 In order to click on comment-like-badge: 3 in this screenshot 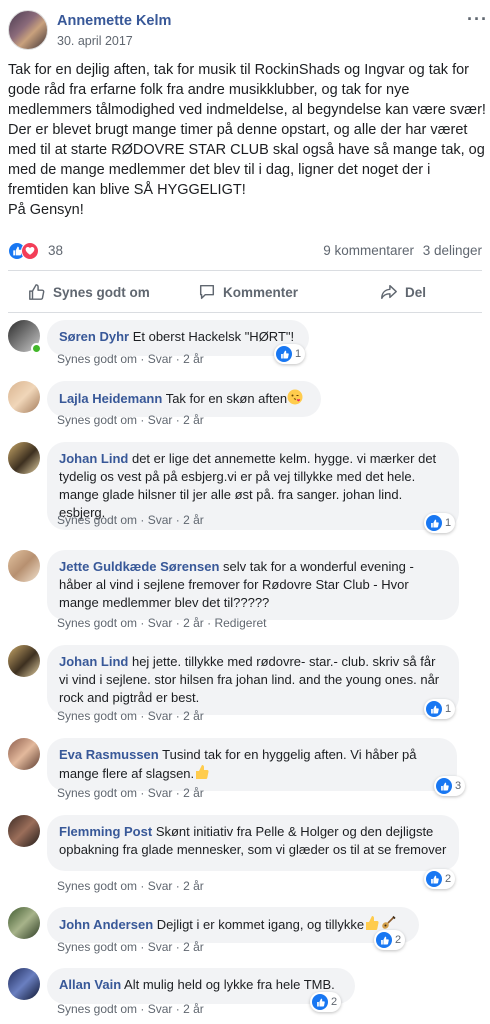, I will do `click(450, 786)`.